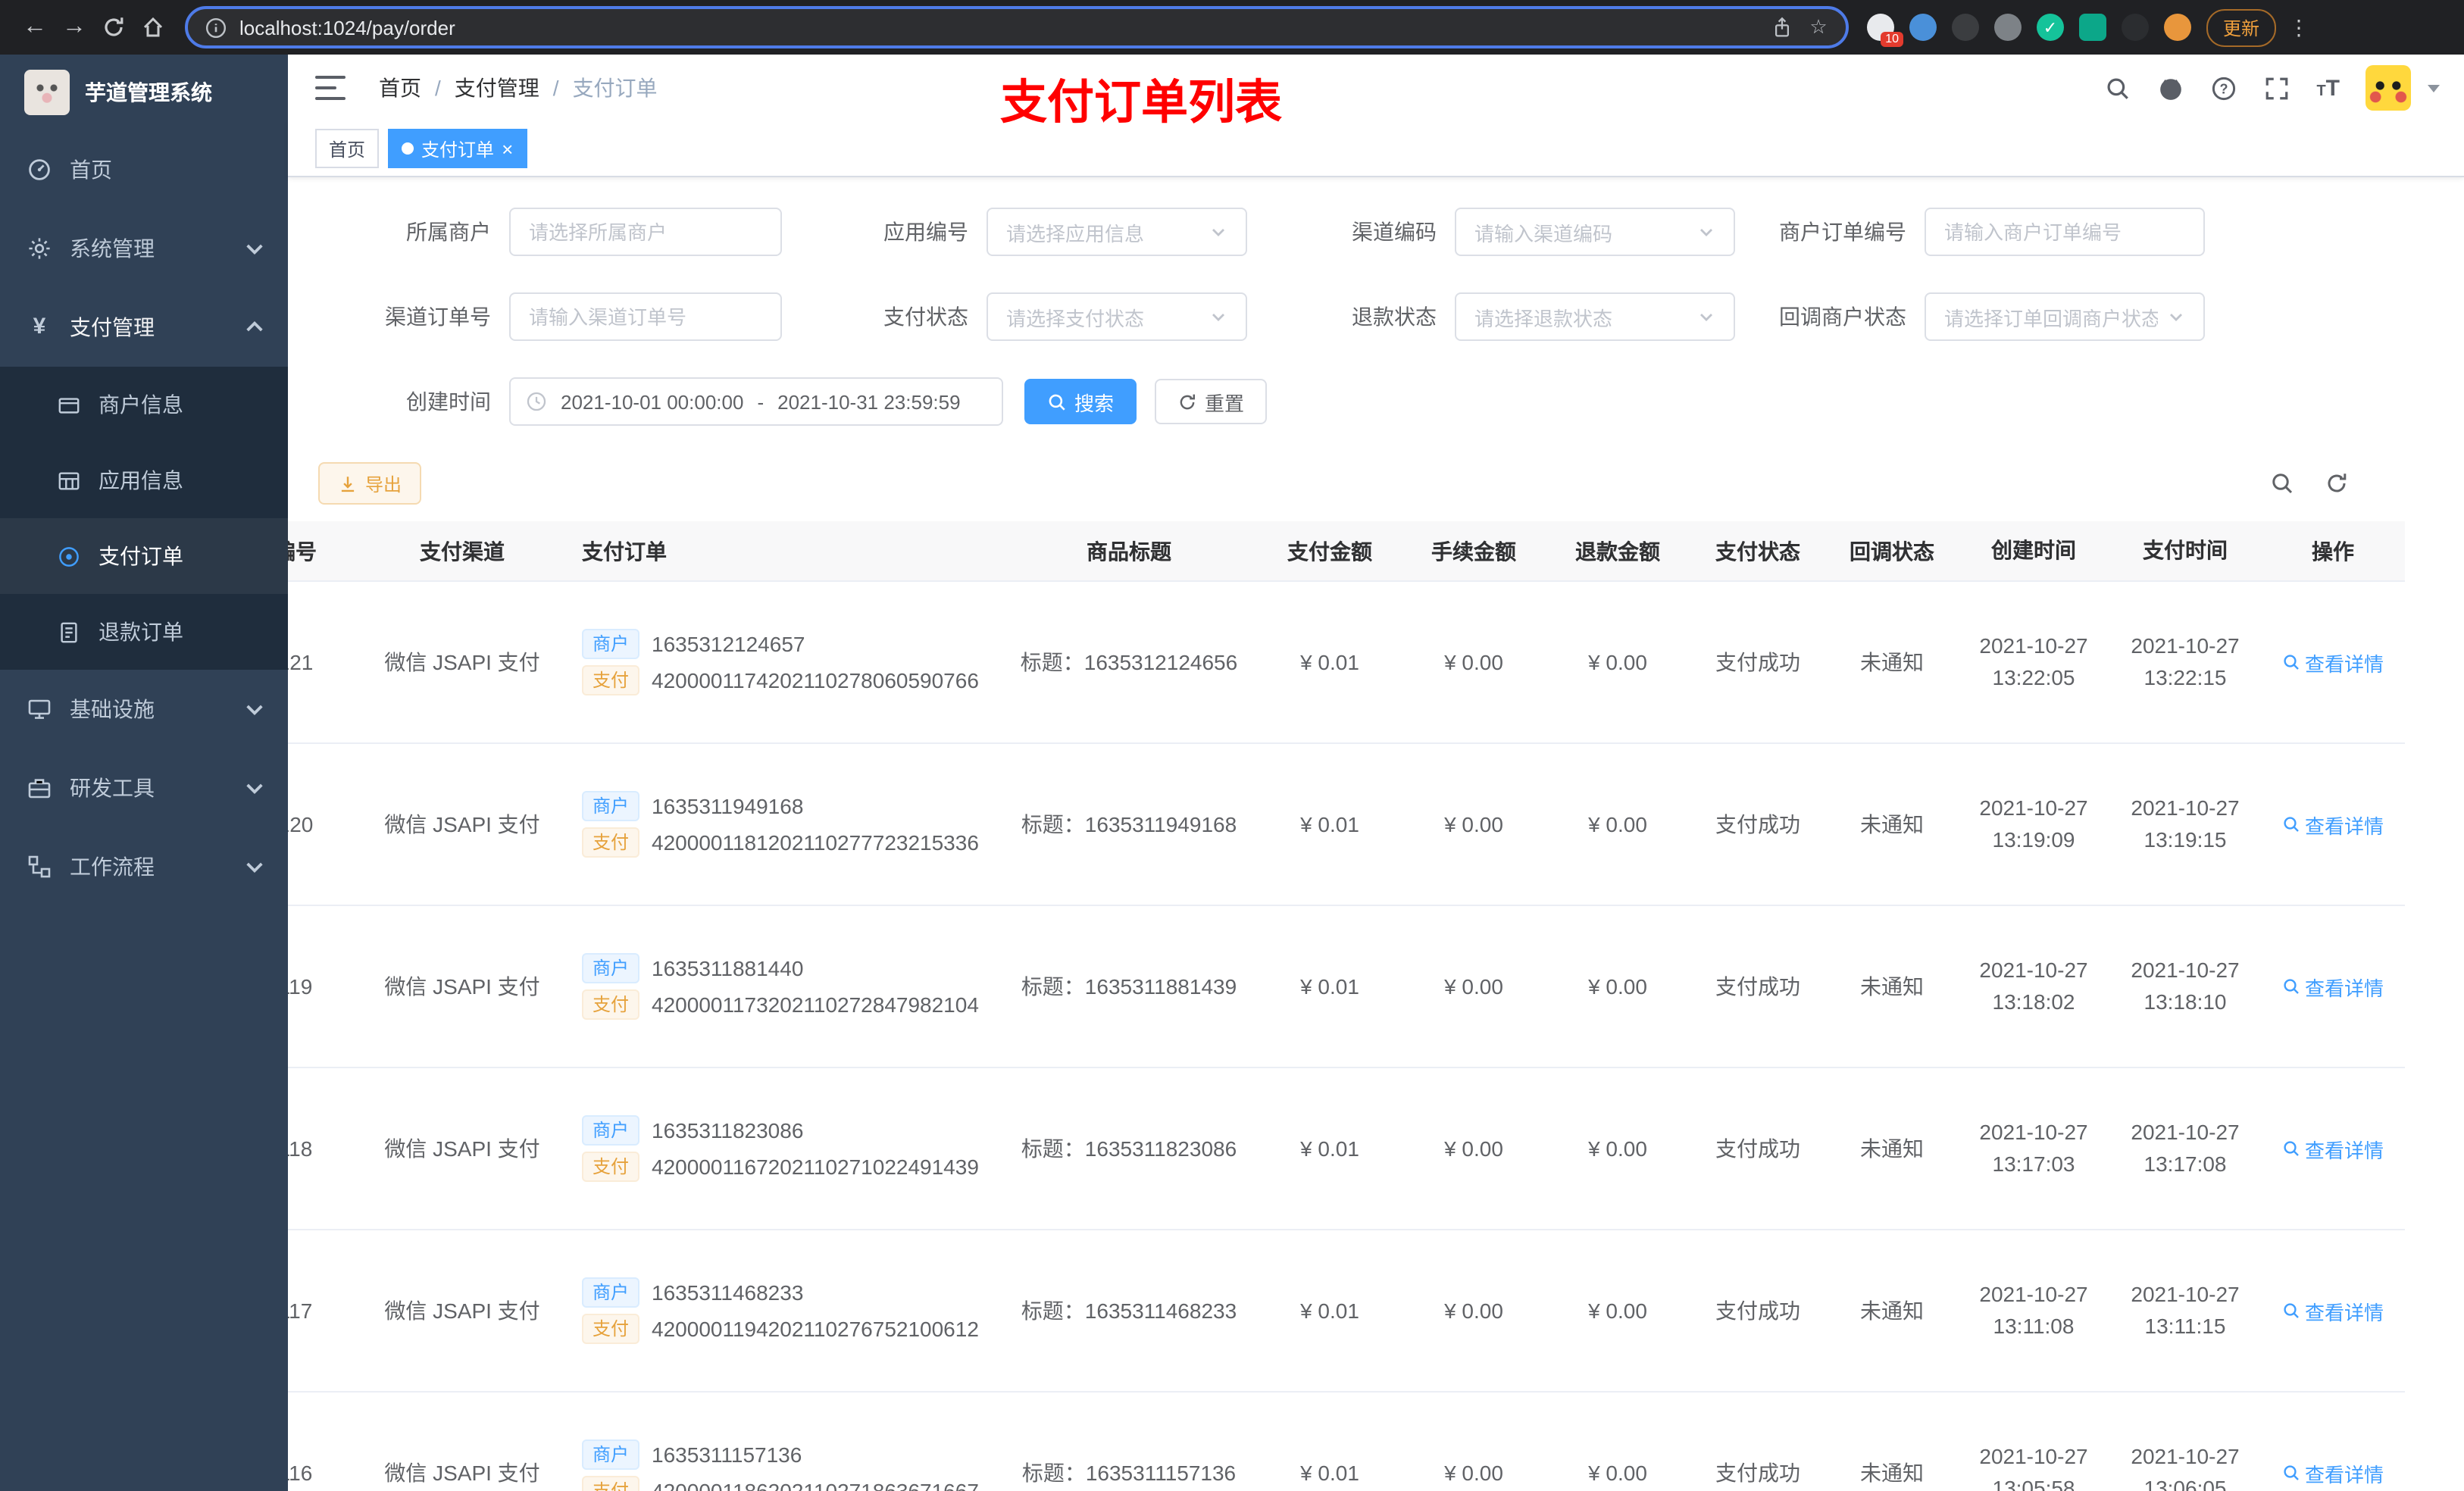 This screenshot has width=2464, height=1491. What do you see at coordinates (400, 88) in the screenshot?
I see `breadcrumb-home: 首页` at bounding box center [400, 88].